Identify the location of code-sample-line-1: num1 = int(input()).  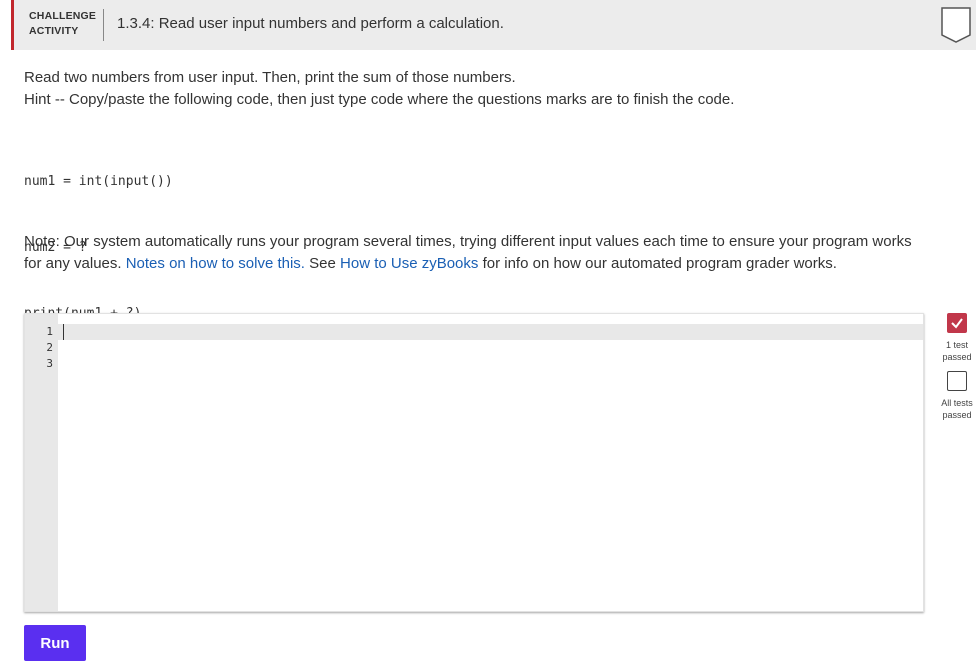
(98, 181).